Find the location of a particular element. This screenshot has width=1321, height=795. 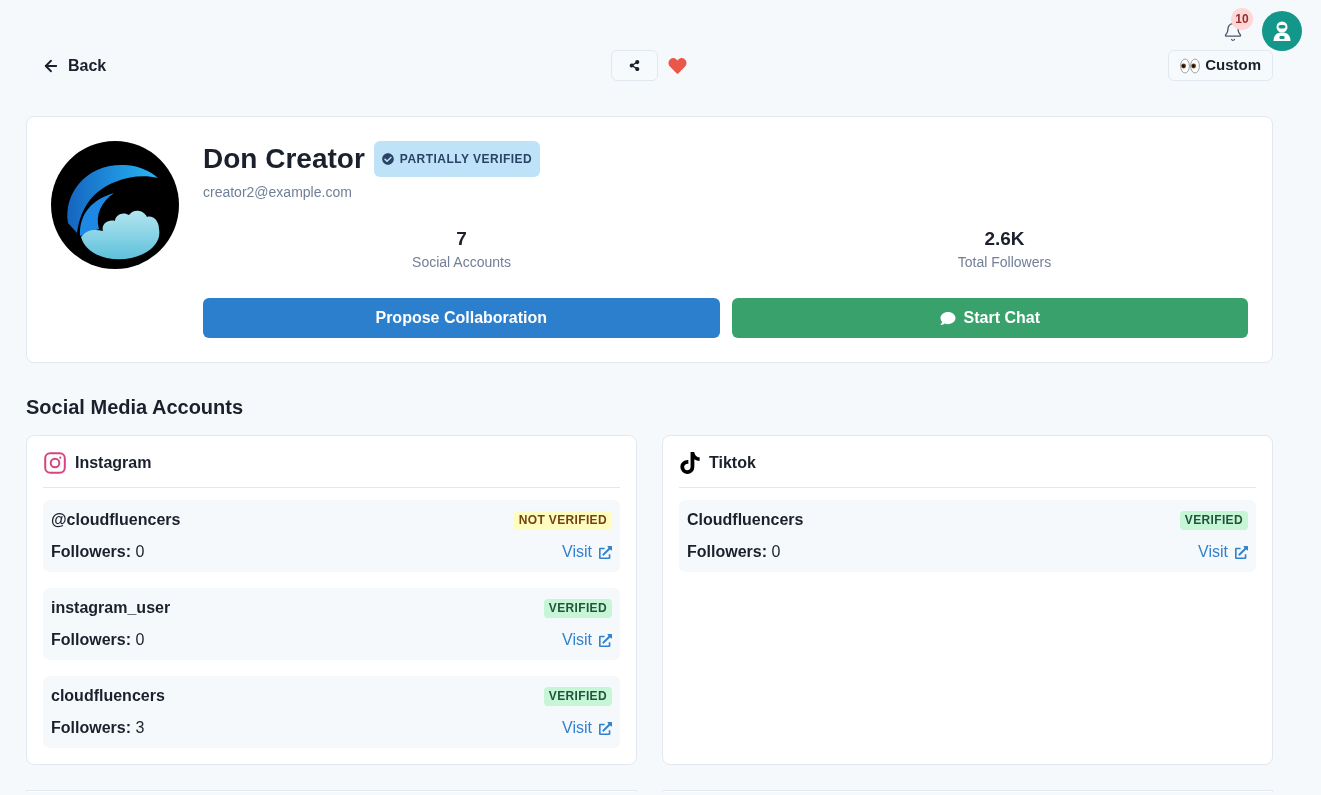

notification-count: 10 is located at coordinates (1242, 19).